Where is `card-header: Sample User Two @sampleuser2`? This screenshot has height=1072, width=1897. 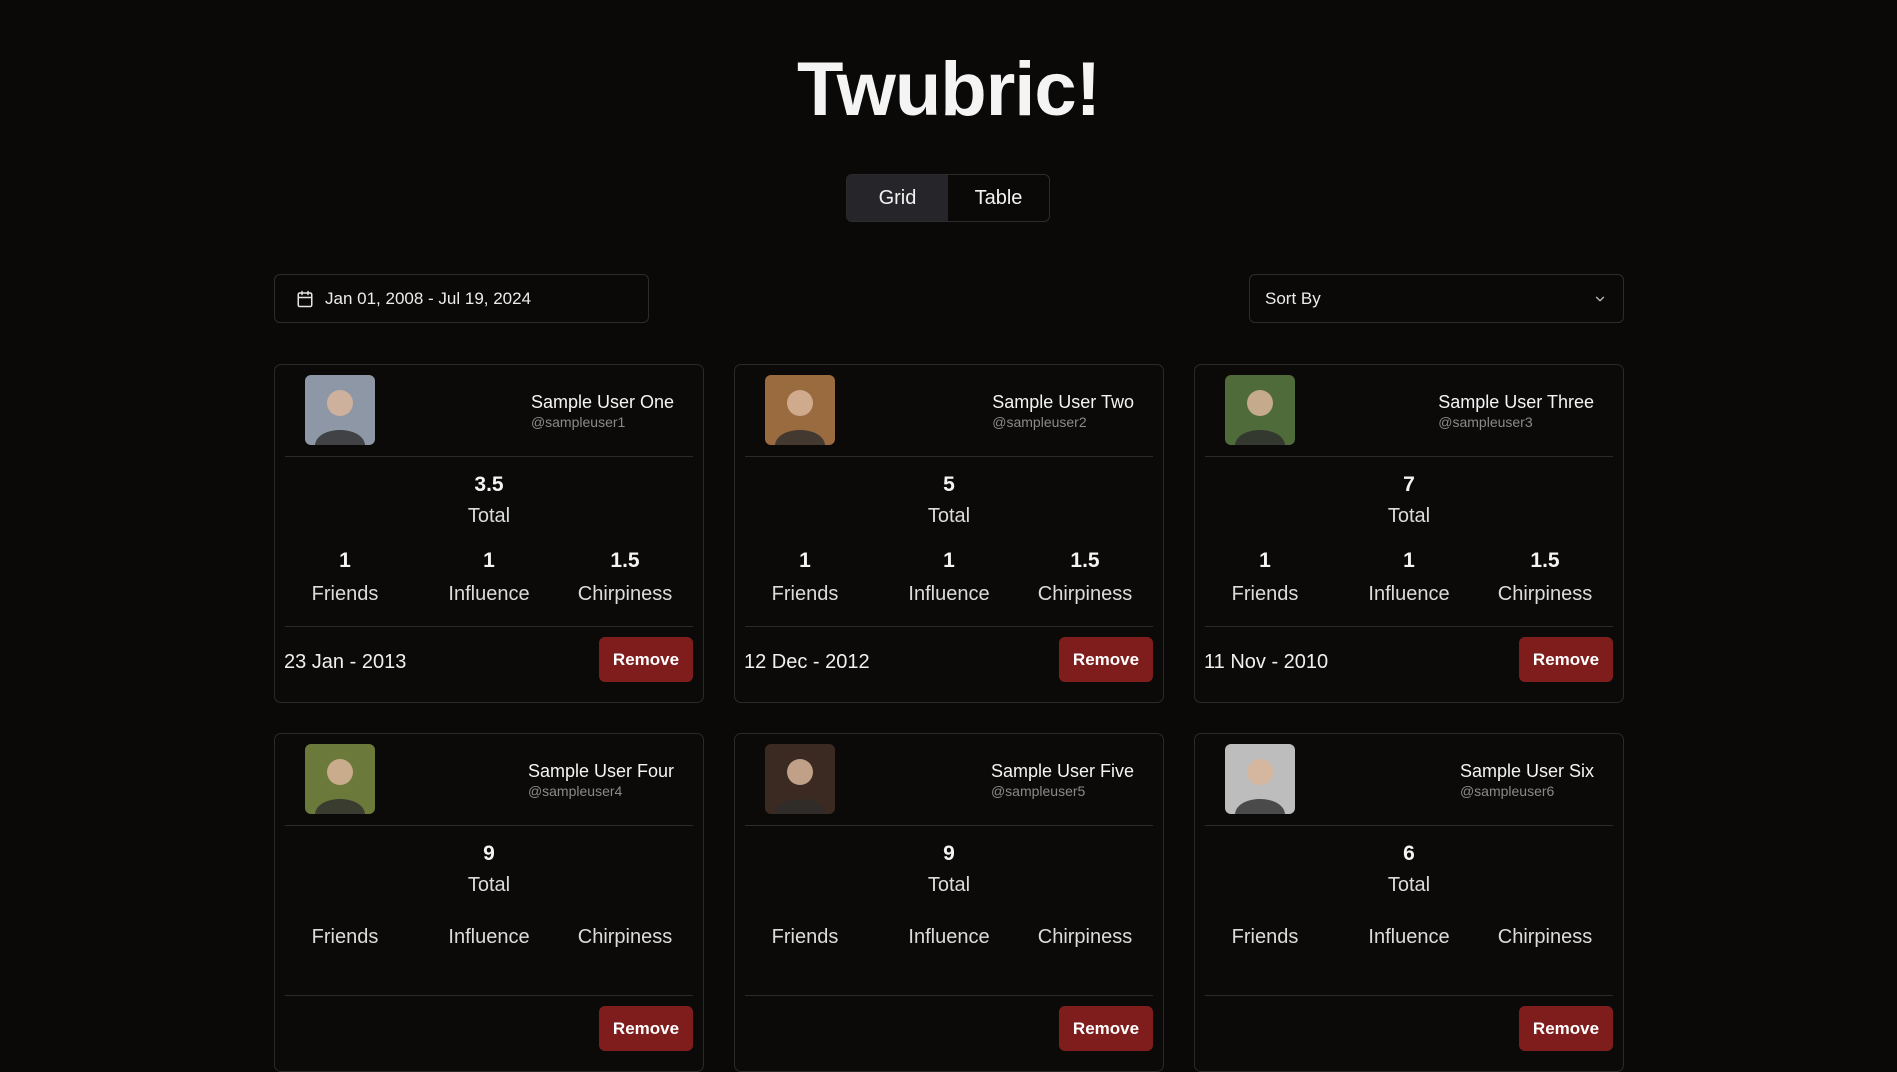
card-header: Sample User Two @sampleuser2 is located at coordinates (949, 411).